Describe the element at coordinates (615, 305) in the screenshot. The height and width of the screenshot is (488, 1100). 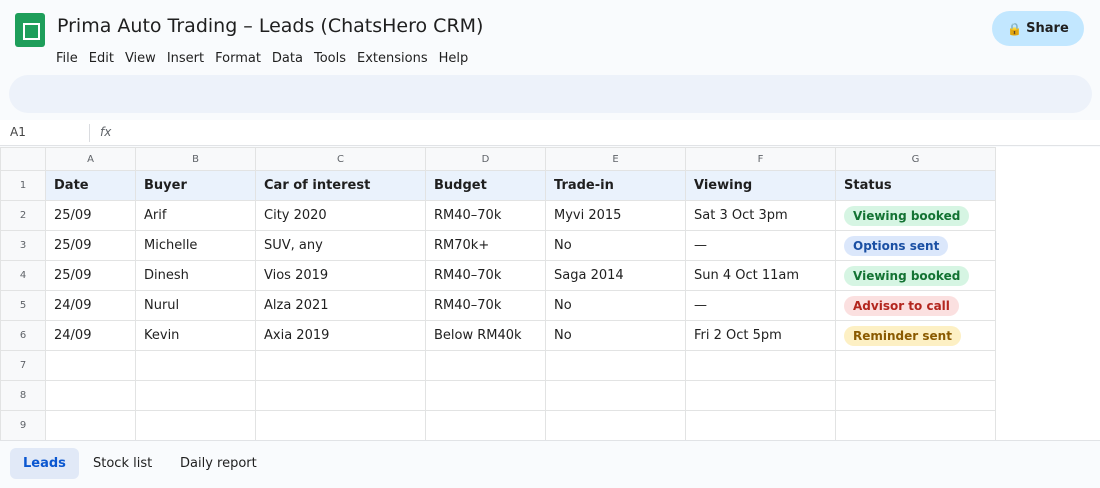
I see `cell-e5: No` at that location.